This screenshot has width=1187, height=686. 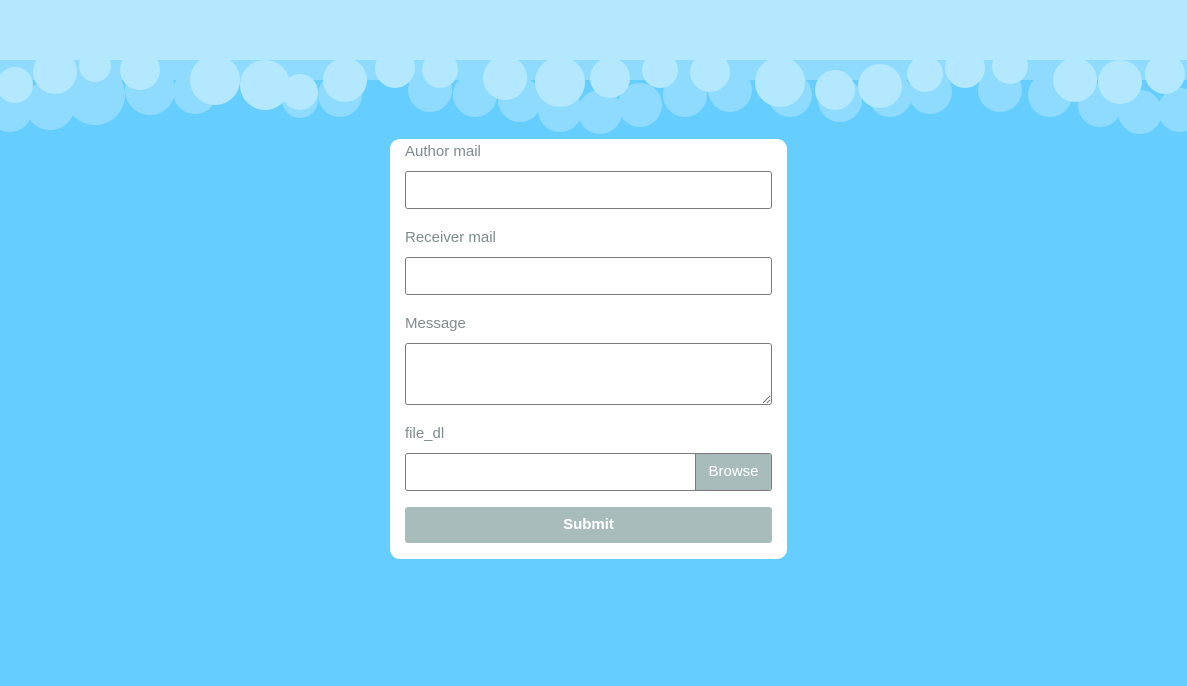 What do you see at coordinates (588, 190) in the screenshot?
I see `author-mail-input` at bounding box center [588, 190].